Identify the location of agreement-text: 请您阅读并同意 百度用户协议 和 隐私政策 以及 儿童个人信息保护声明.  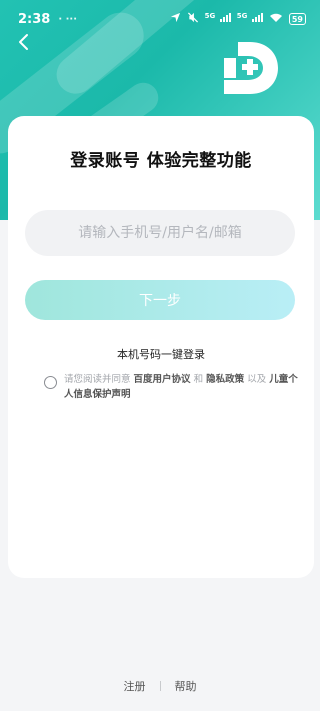
(183, 387).